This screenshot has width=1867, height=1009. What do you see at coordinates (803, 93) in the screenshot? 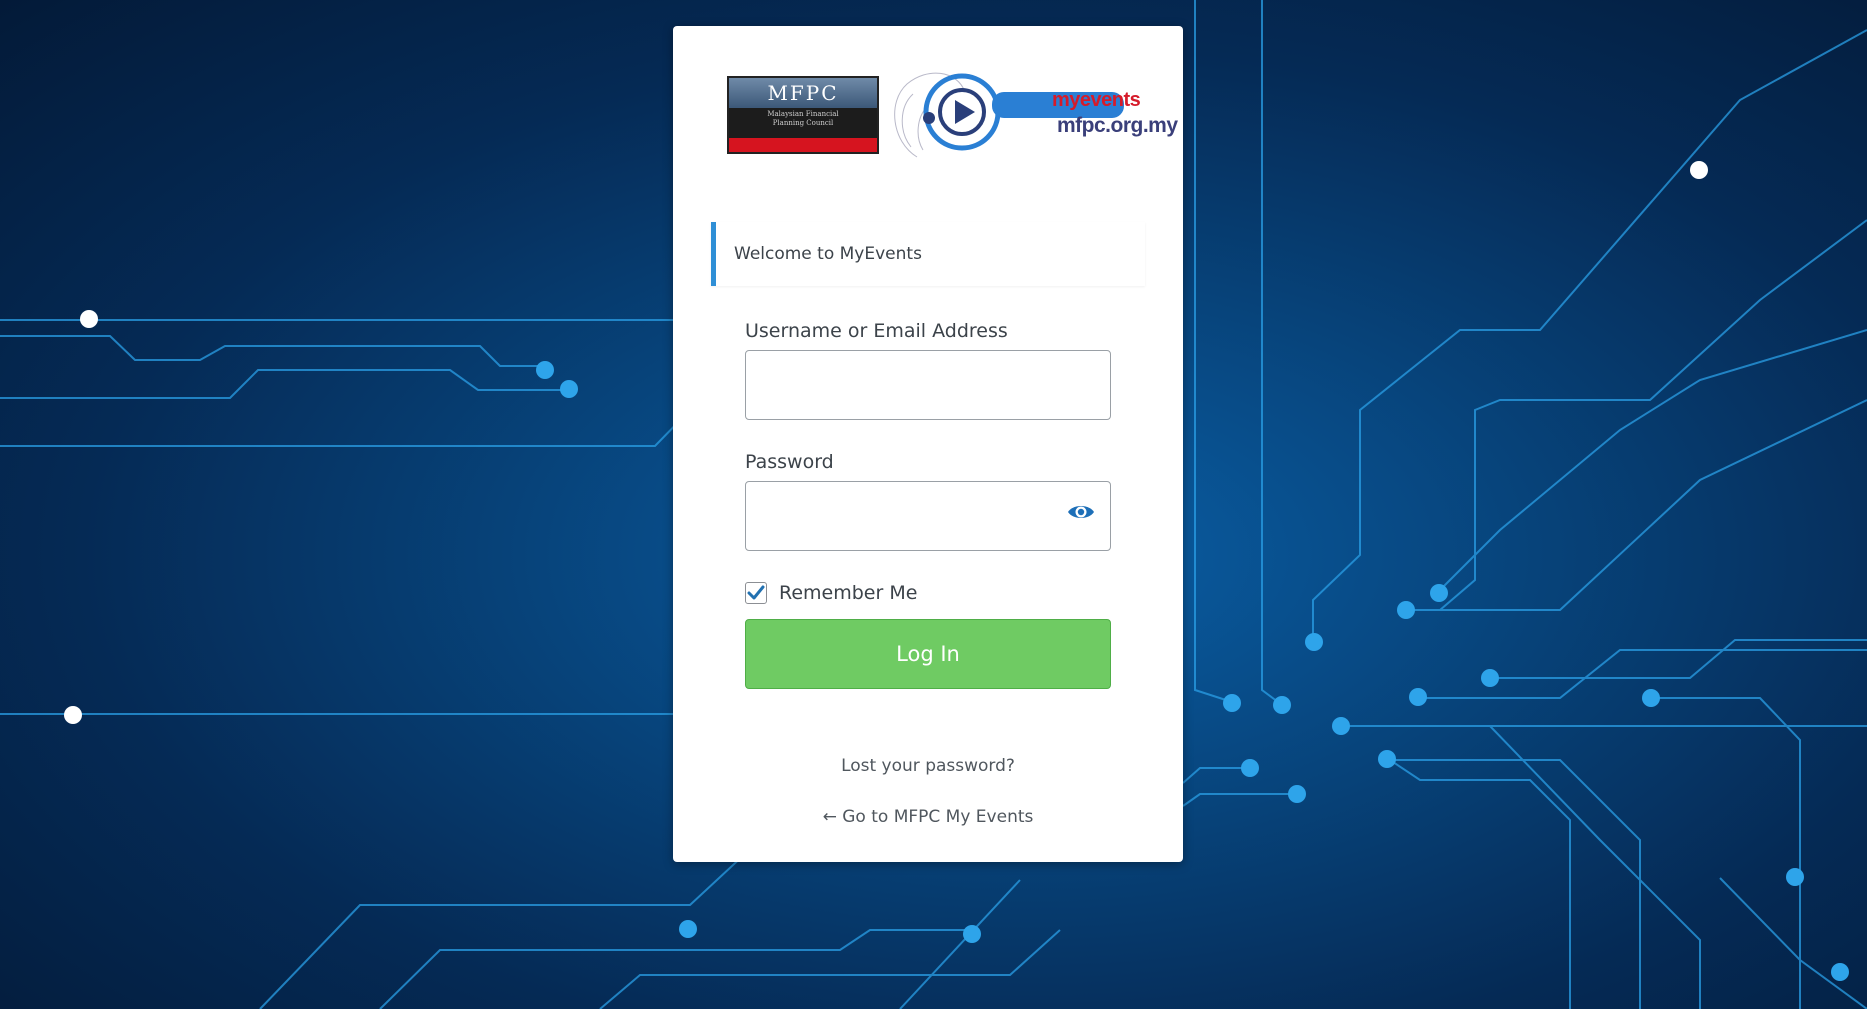
I see `mfpc-logo-title: MFPC` at bounding box center [803, 93].